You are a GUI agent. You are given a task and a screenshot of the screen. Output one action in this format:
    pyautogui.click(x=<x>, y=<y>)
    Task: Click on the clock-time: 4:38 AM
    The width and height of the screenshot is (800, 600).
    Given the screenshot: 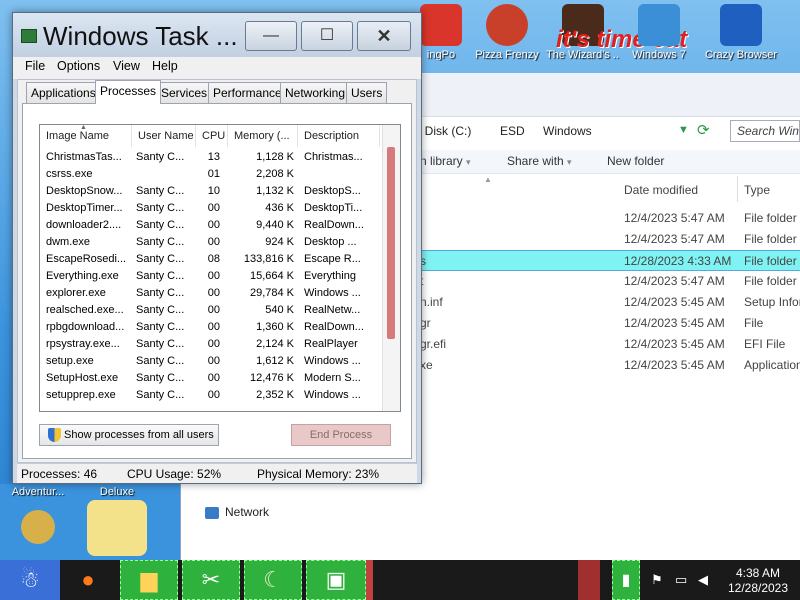 What is the action you would take?
    pyautogui.click(x=758, y=573)
    